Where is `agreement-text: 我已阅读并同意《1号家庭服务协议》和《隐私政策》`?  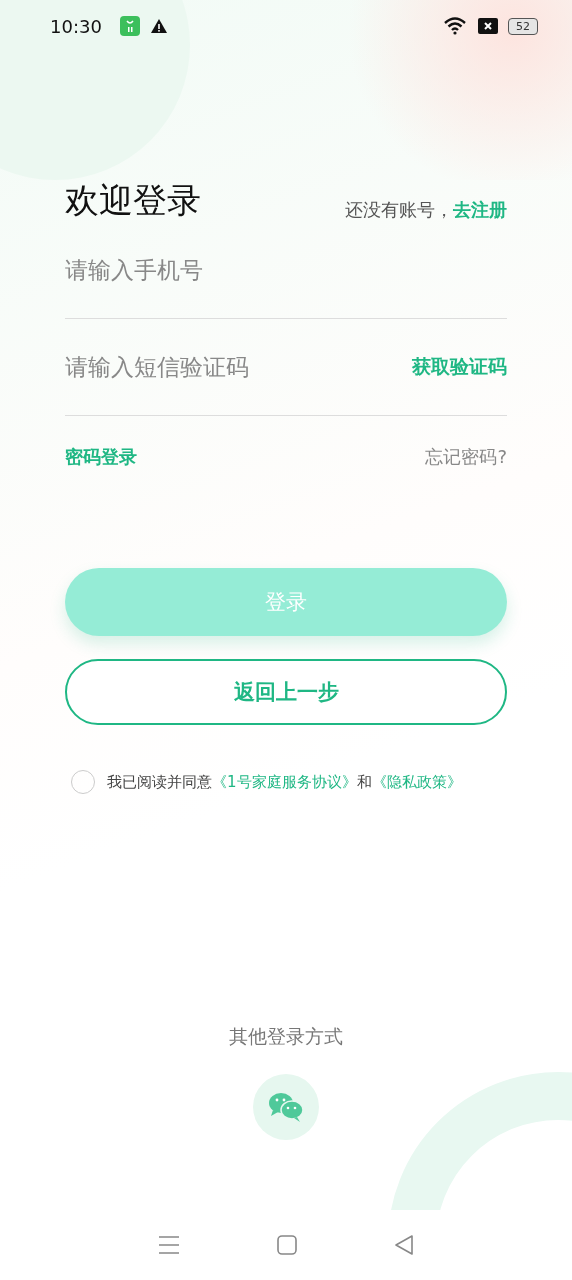
agreement-text: 我已阅读并同意《1号家庭服务协议》和《隐私政策》 is located at coordinates (284, 782).